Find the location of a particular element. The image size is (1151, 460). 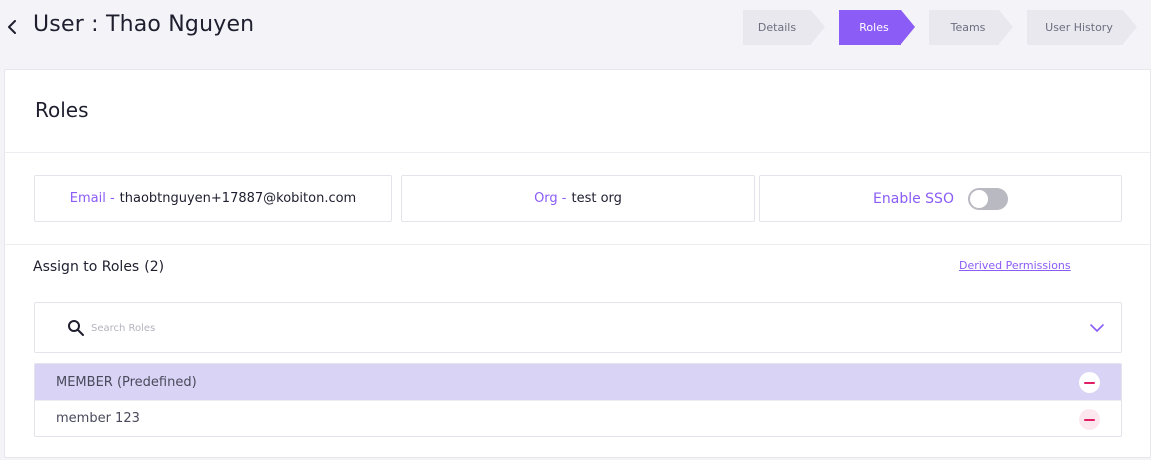

chevron-down-icon is located at coordinates (1097, 328).